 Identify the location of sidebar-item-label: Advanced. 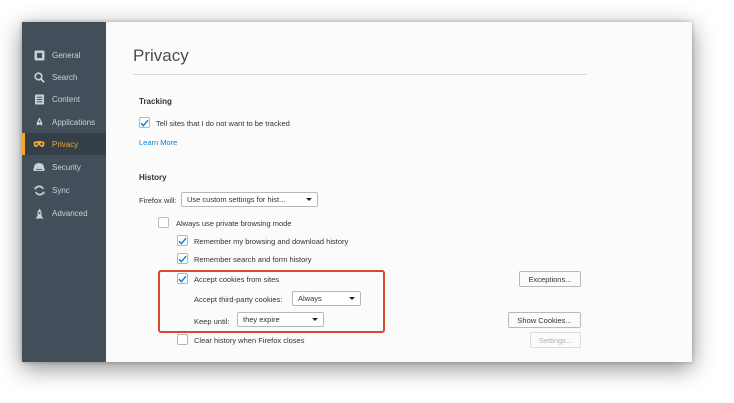
(70, 213).